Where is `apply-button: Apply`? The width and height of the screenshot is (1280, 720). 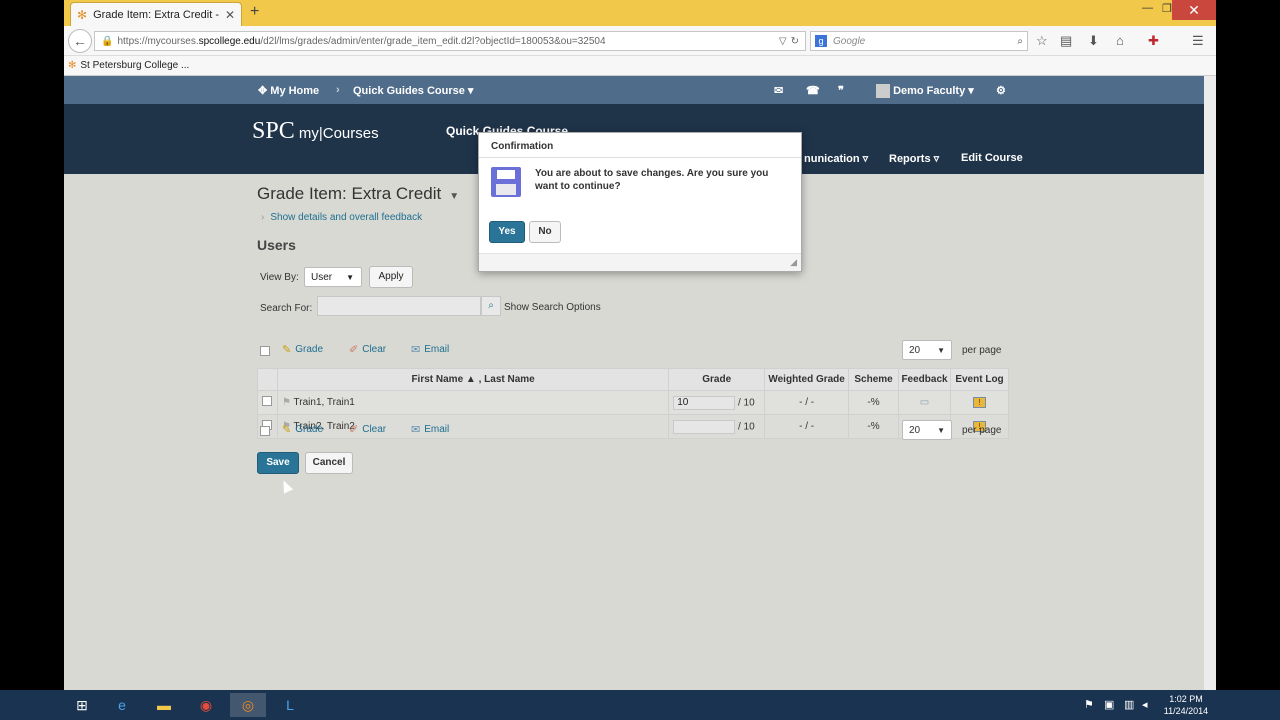 apply-button: Apply is located at coordinates (391, 277).